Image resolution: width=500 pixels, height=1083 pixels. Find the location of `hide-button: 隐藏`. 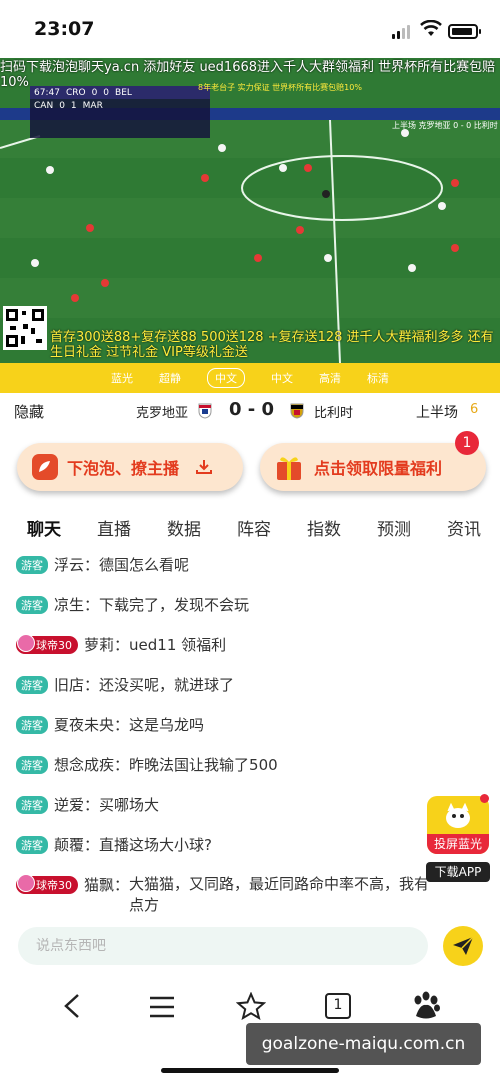

hide-button: 隐藏 is located at coordinates (29, 411).